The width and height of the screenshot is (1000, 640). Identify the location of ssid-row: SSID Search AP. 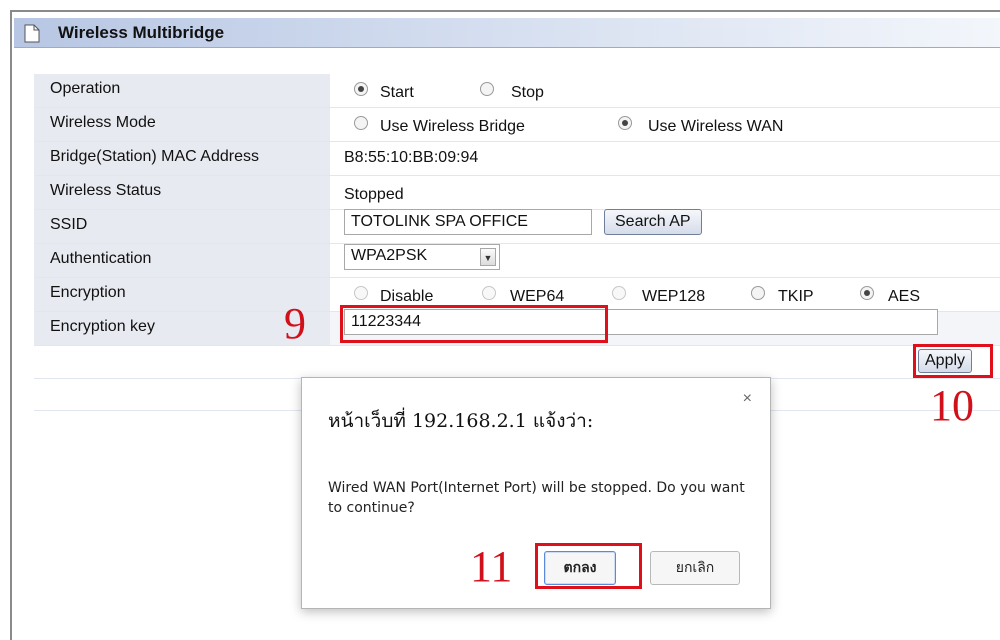
(517, 226).